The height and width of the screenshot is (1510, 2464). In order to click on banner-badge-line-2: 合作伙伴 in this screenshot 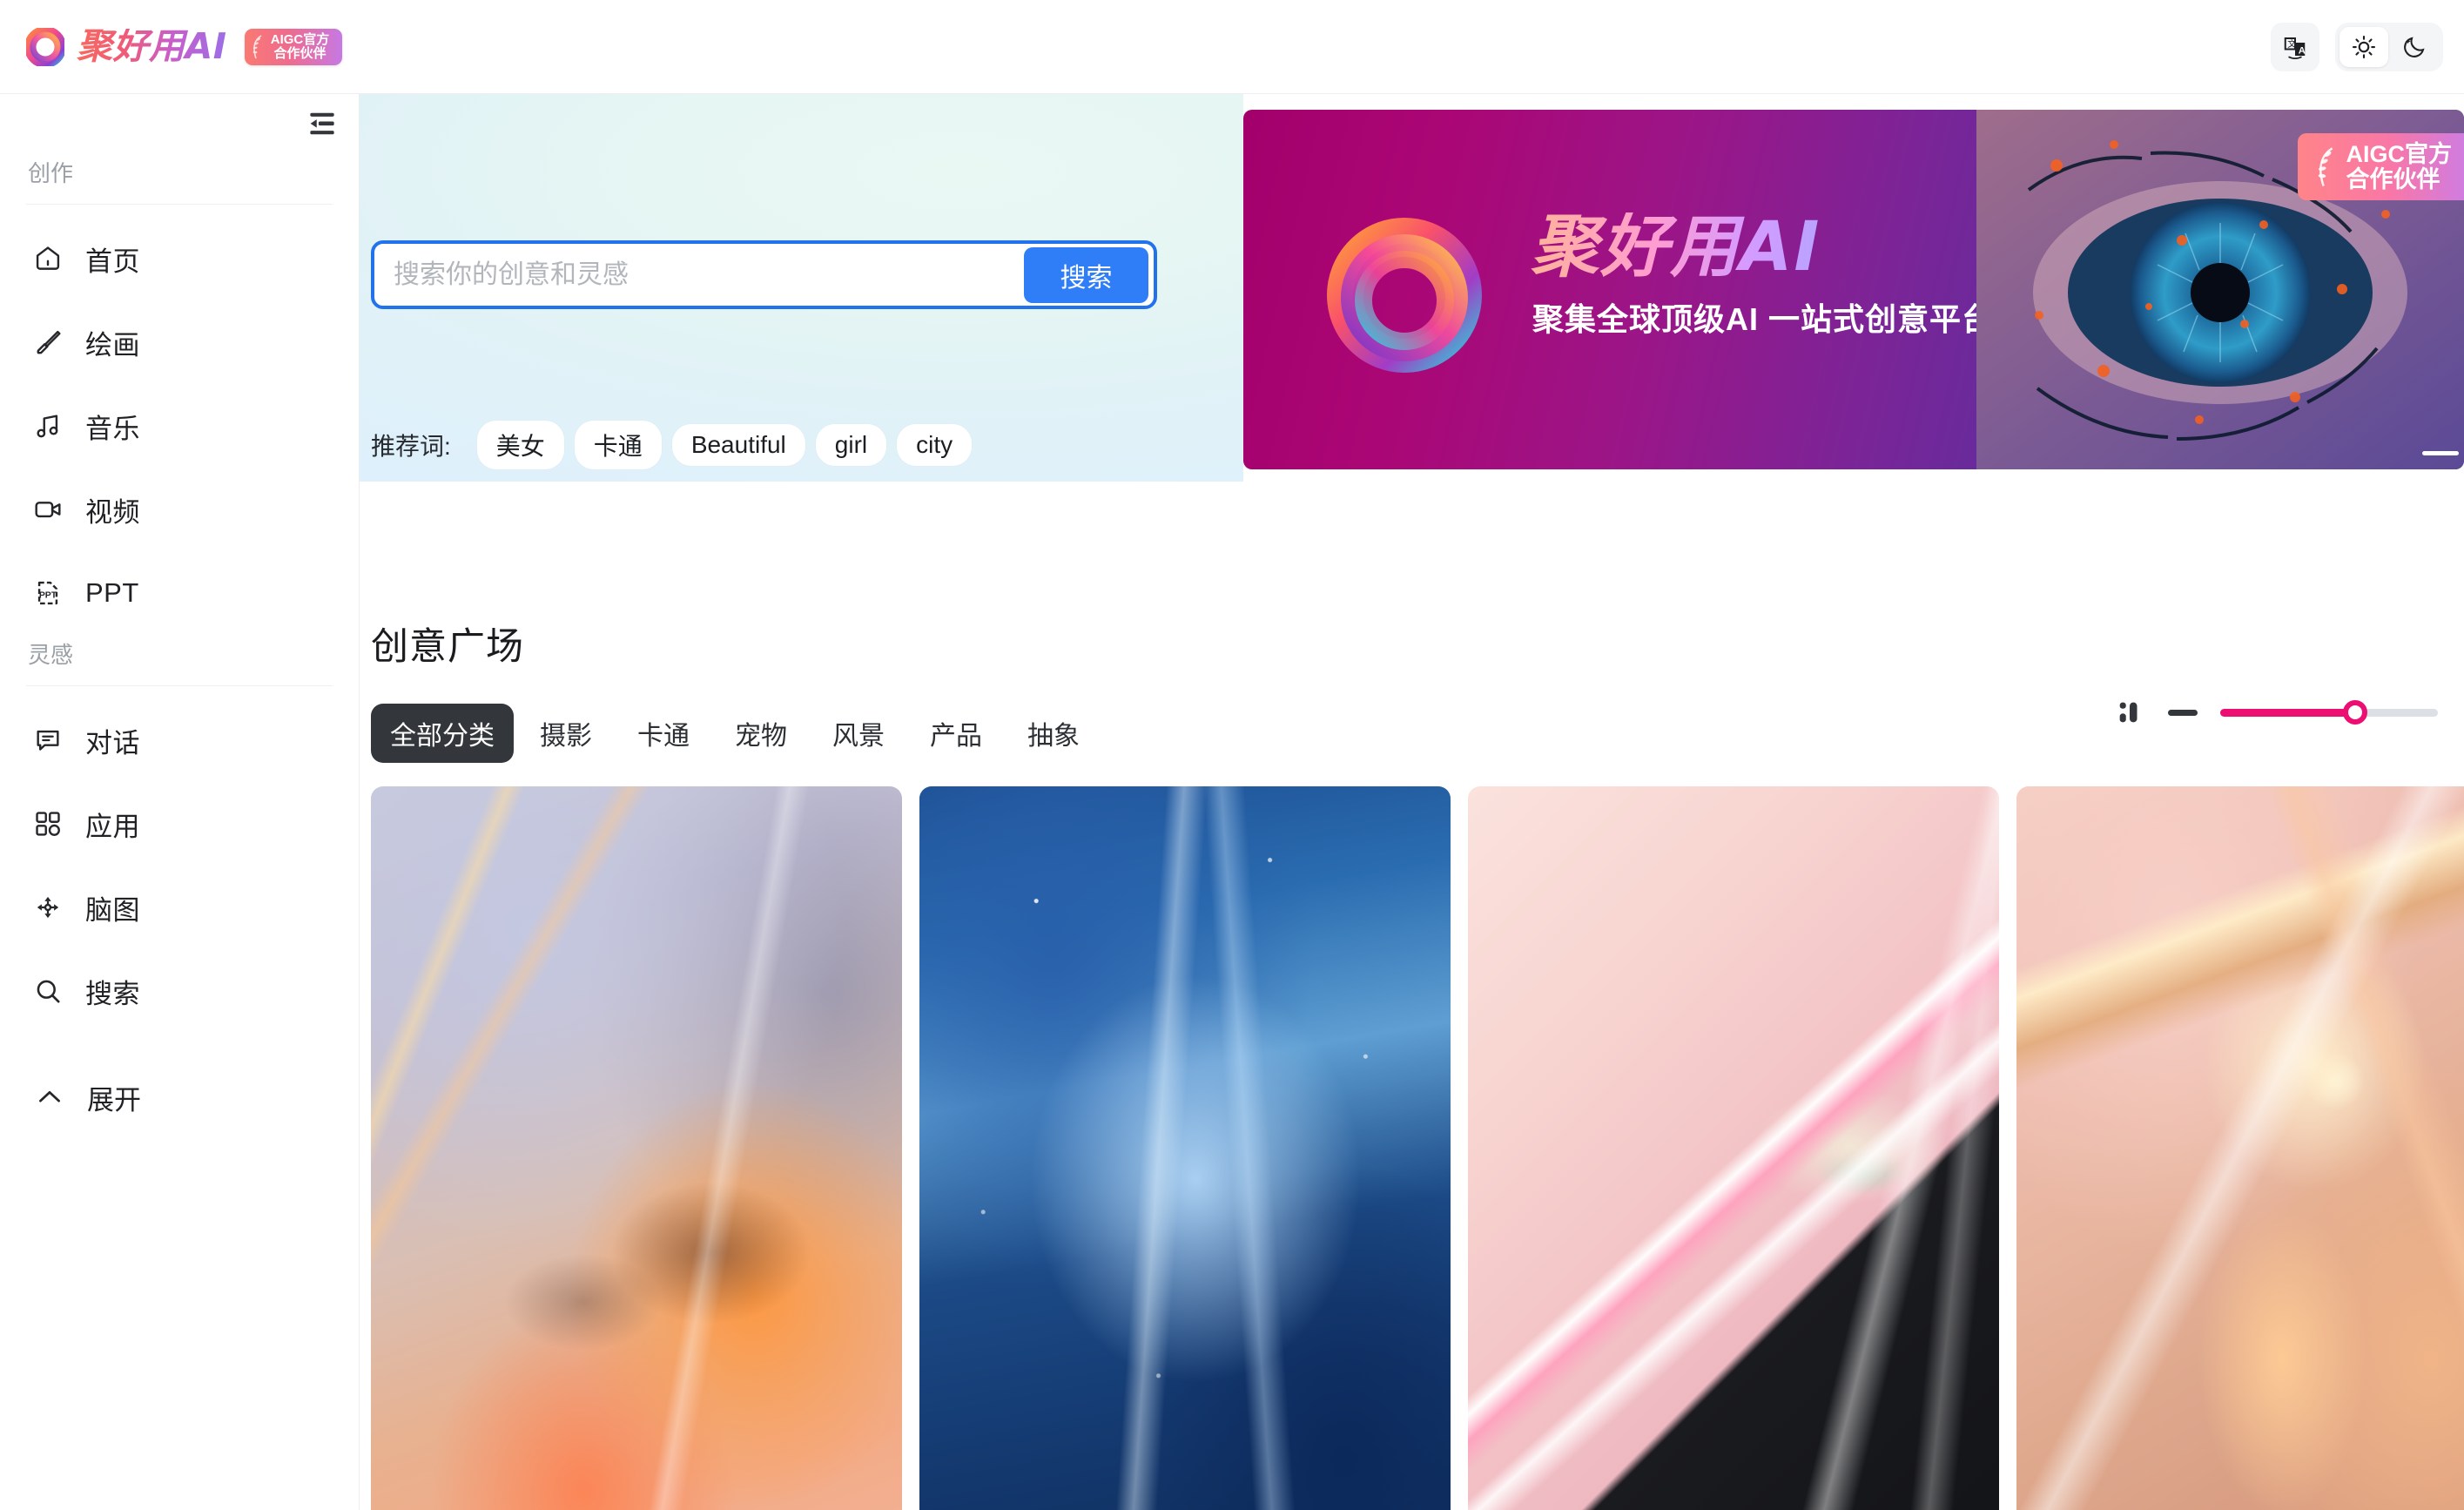, I will do `click(2393, 178)`.